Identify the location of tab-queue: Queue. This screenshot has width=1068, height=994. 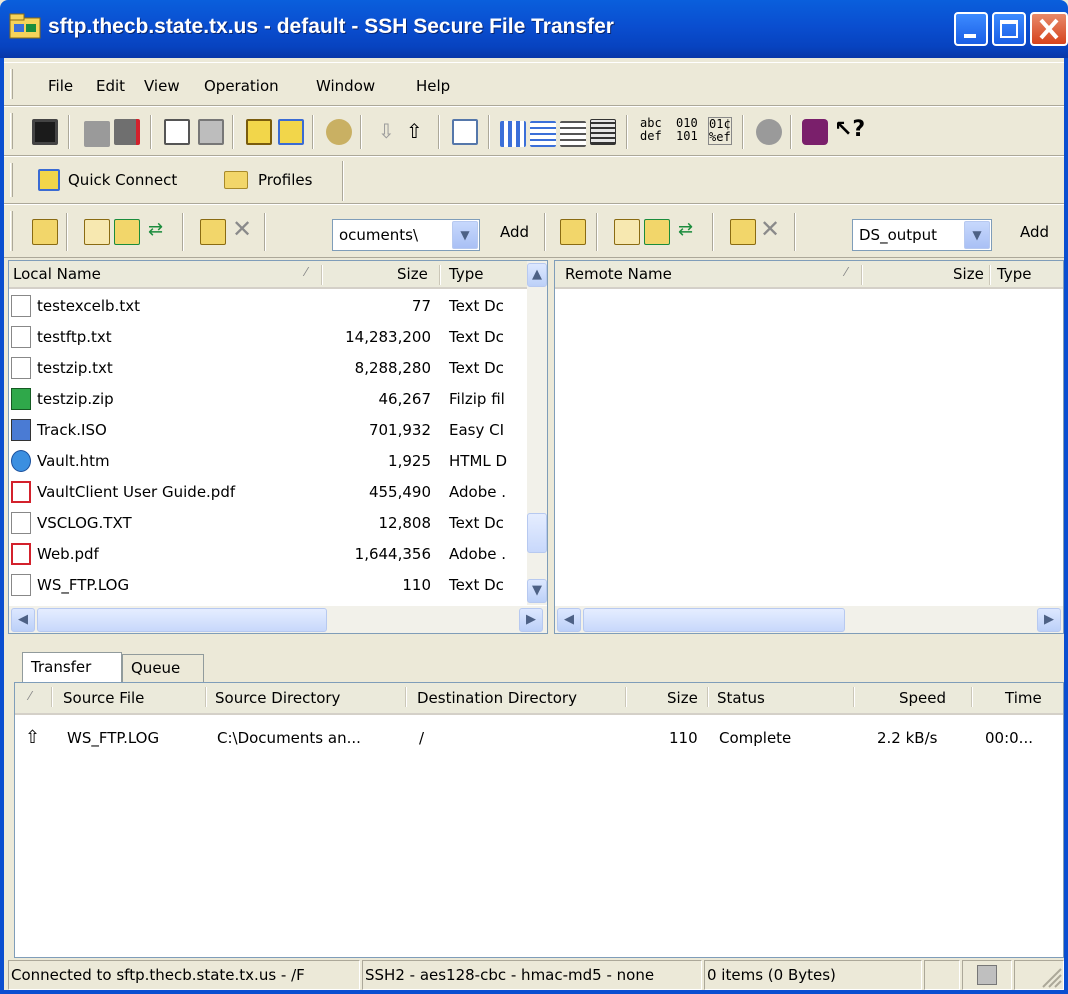
(163, 668).